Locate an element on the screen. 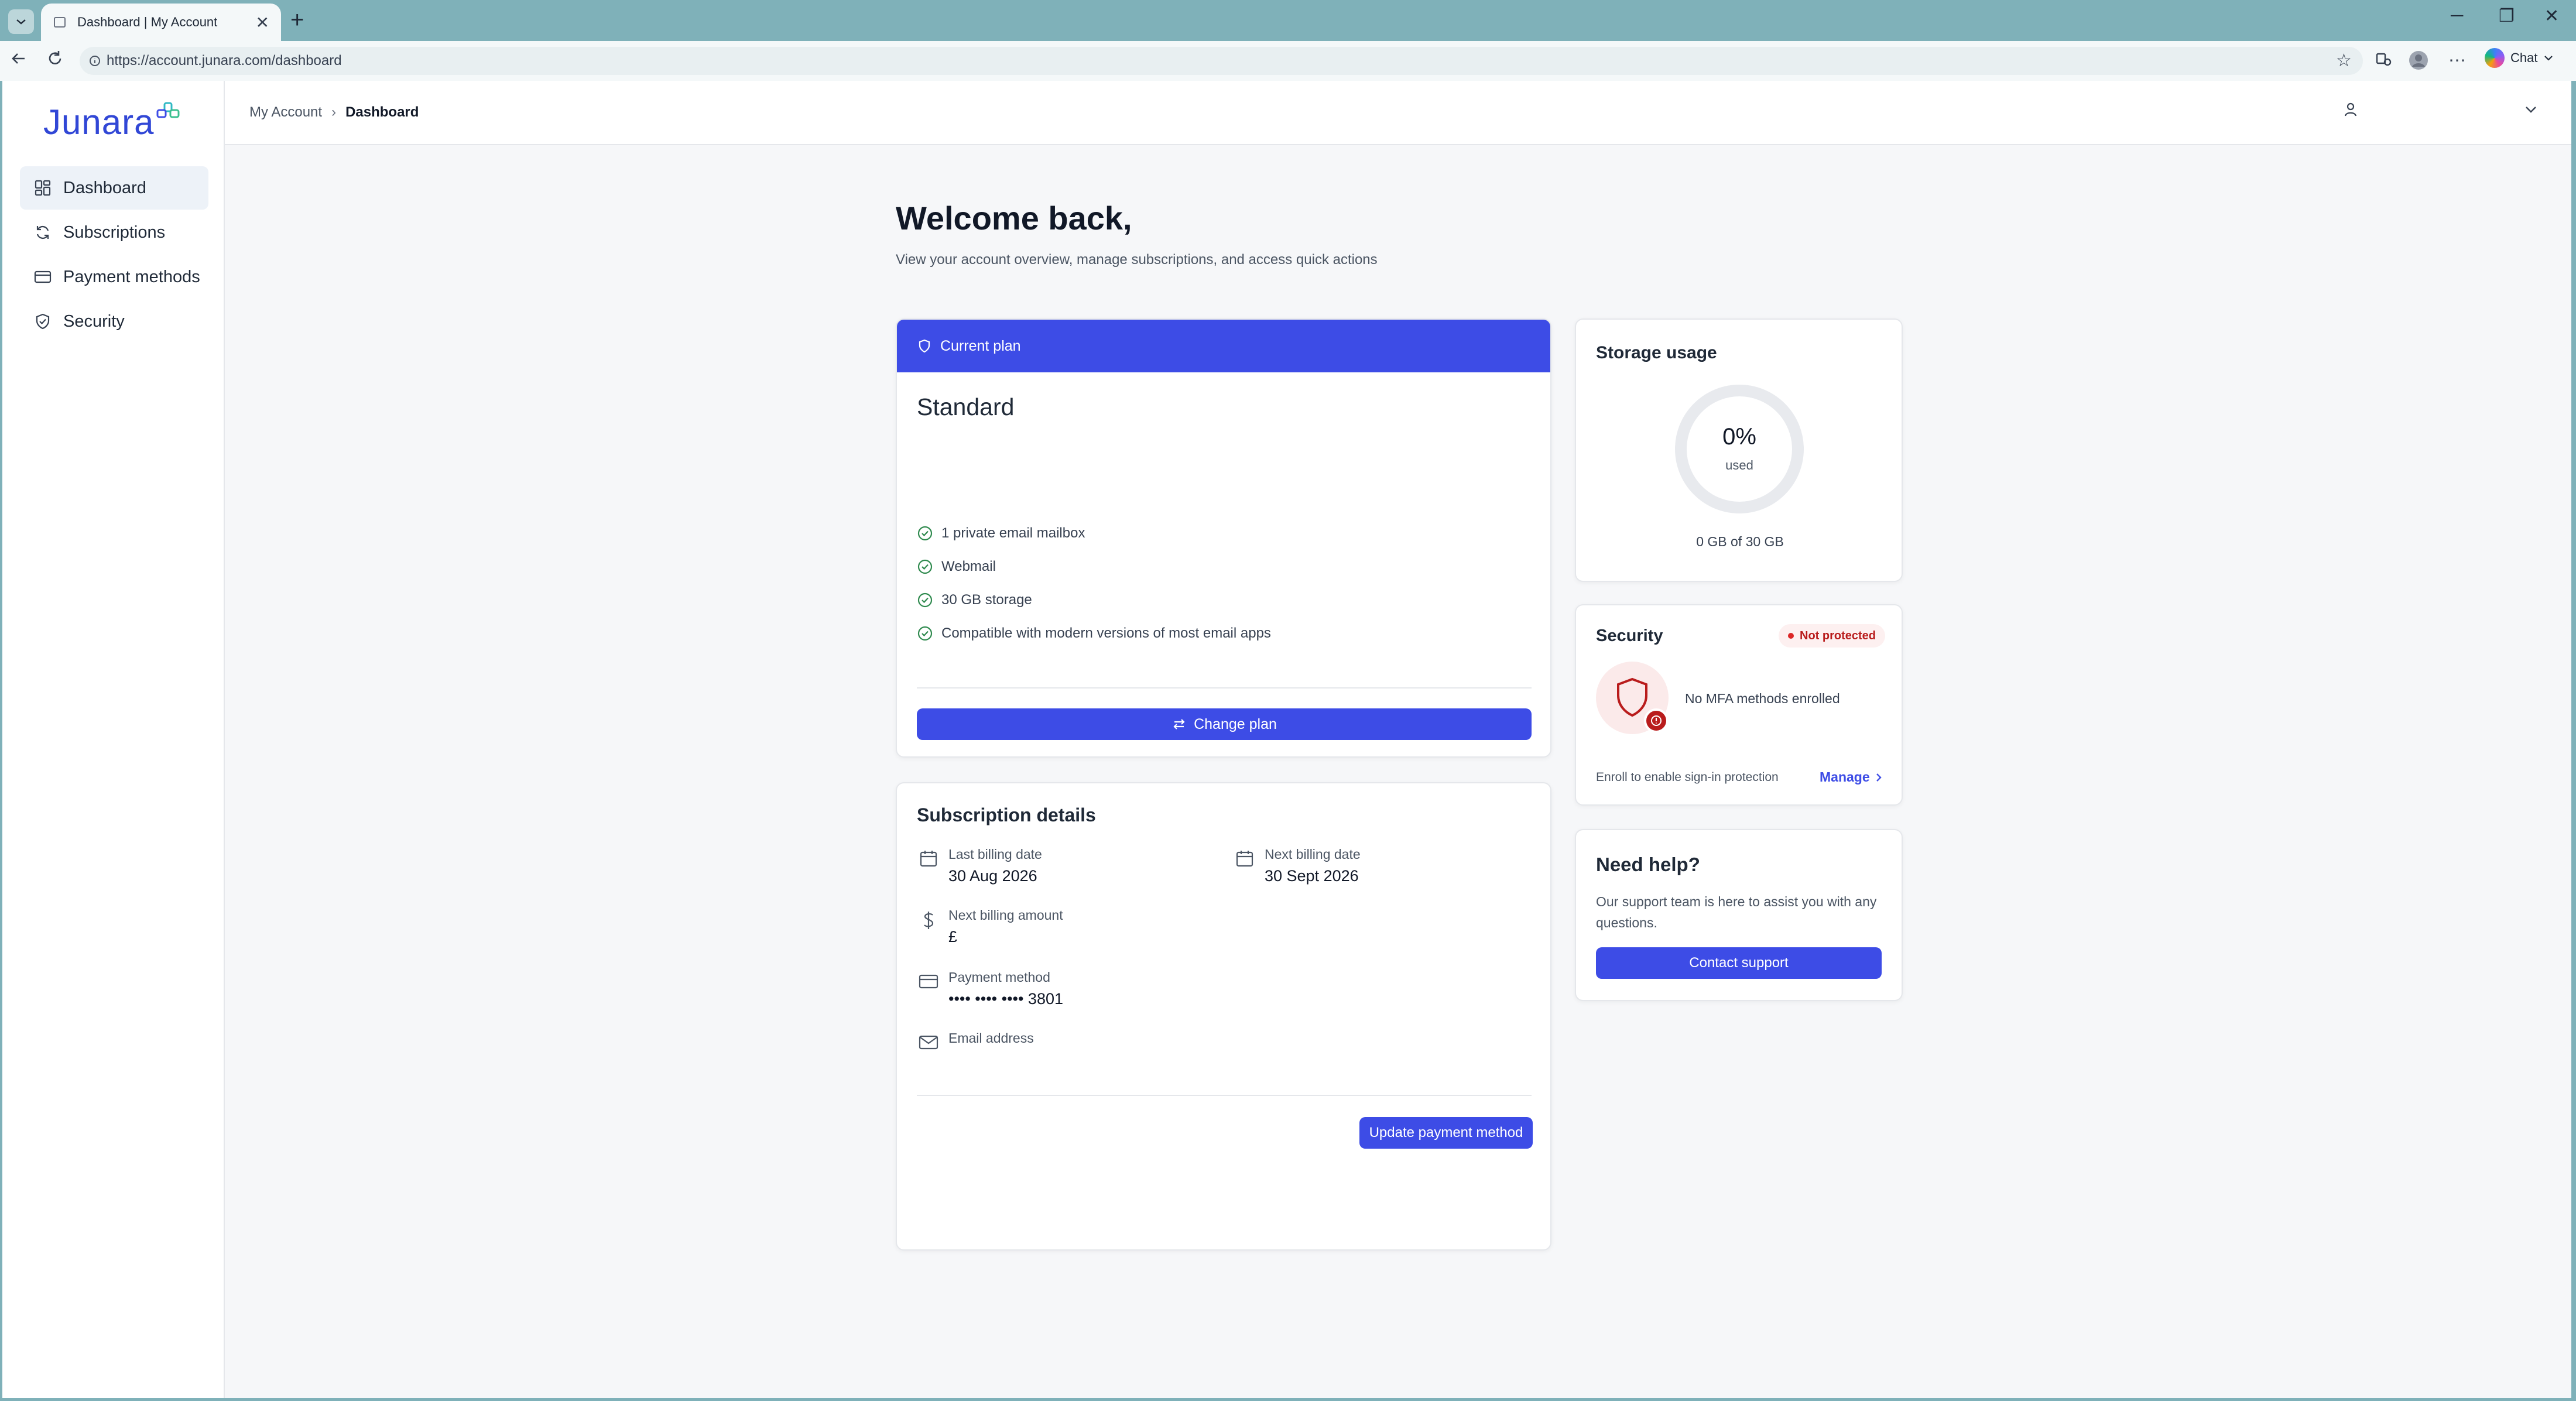 This screenshot has width=2576, height=1401. user-icon is located at coordinates (2350, 111).